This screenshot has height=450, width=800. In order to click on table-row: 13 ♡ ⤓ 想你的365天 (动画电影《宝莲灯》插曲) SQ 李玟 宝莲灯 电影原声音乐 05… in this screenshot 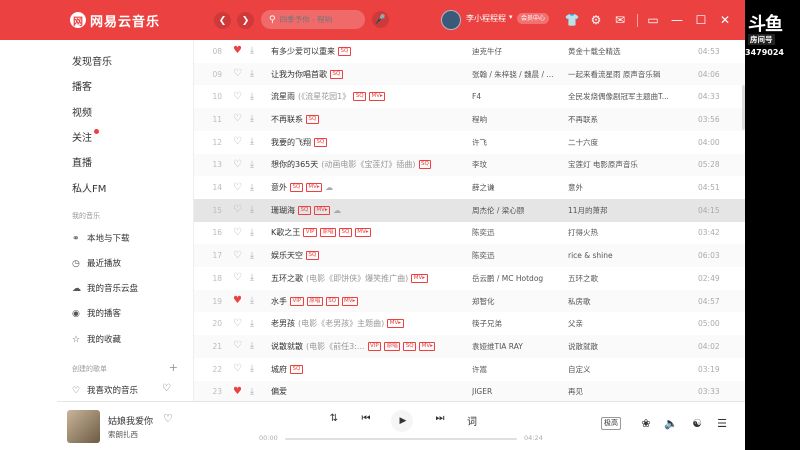, I will do `click(469, 165)`.